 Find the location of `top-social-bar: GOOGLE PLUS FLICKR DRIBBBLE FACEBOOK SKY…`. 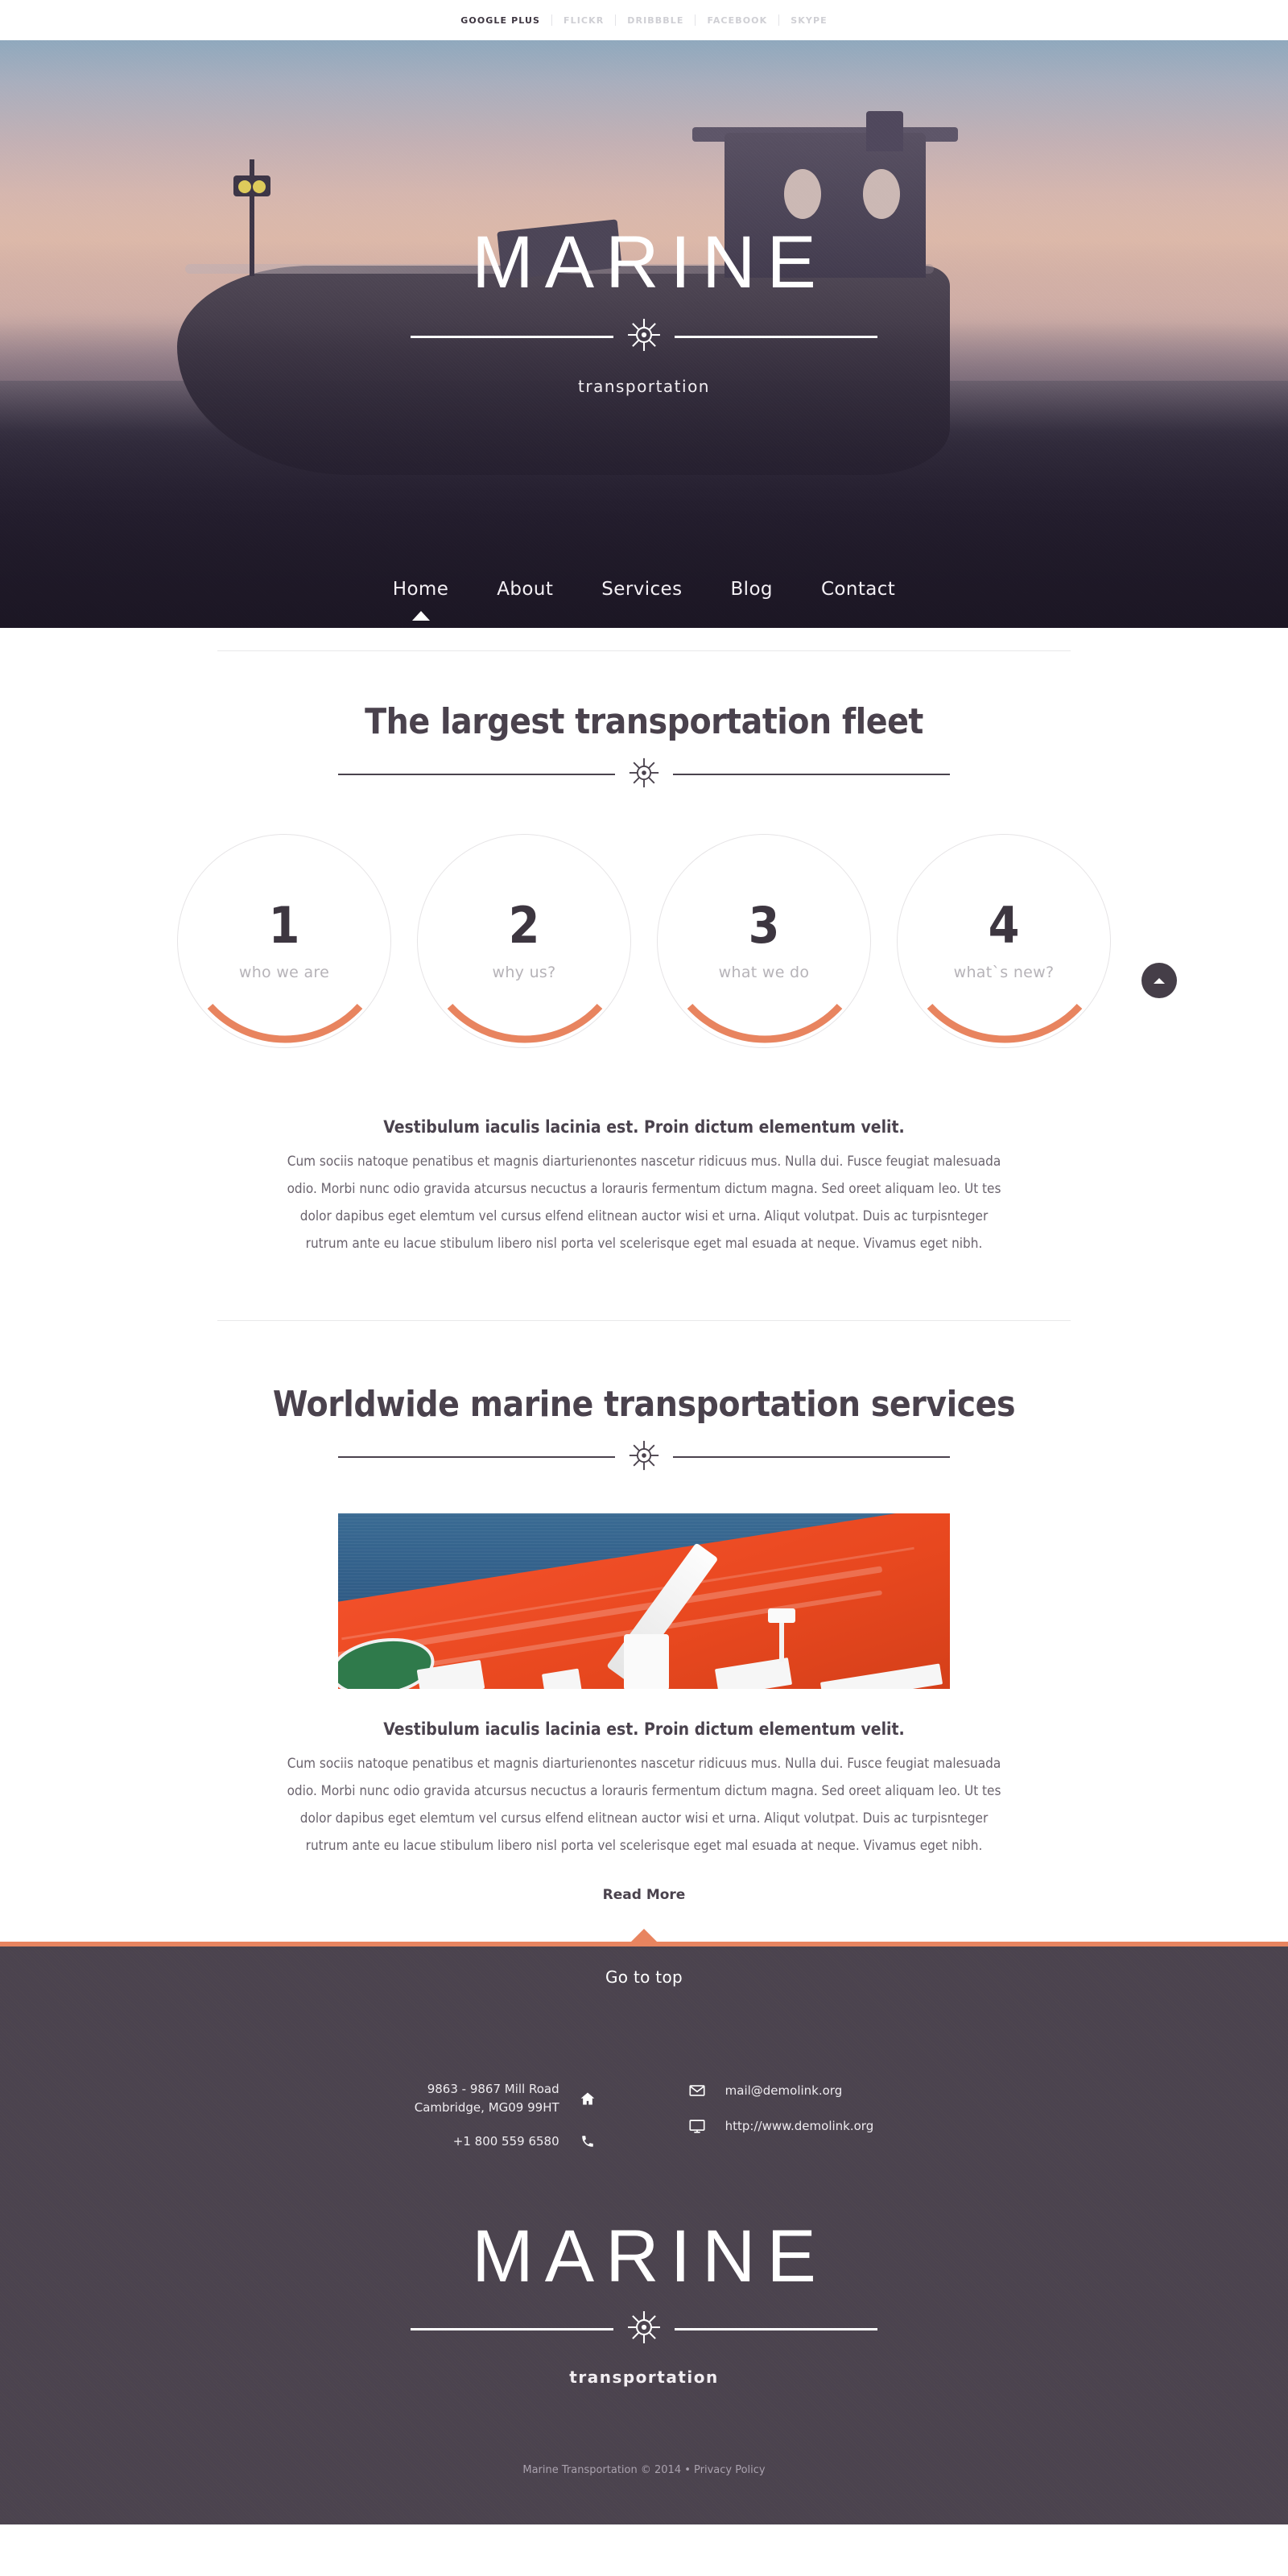

top-social-bar: GOOGLE PLUS FLICKR DRIBBBLE FACEBOOK SKY… is located at coordinates (644, 20).